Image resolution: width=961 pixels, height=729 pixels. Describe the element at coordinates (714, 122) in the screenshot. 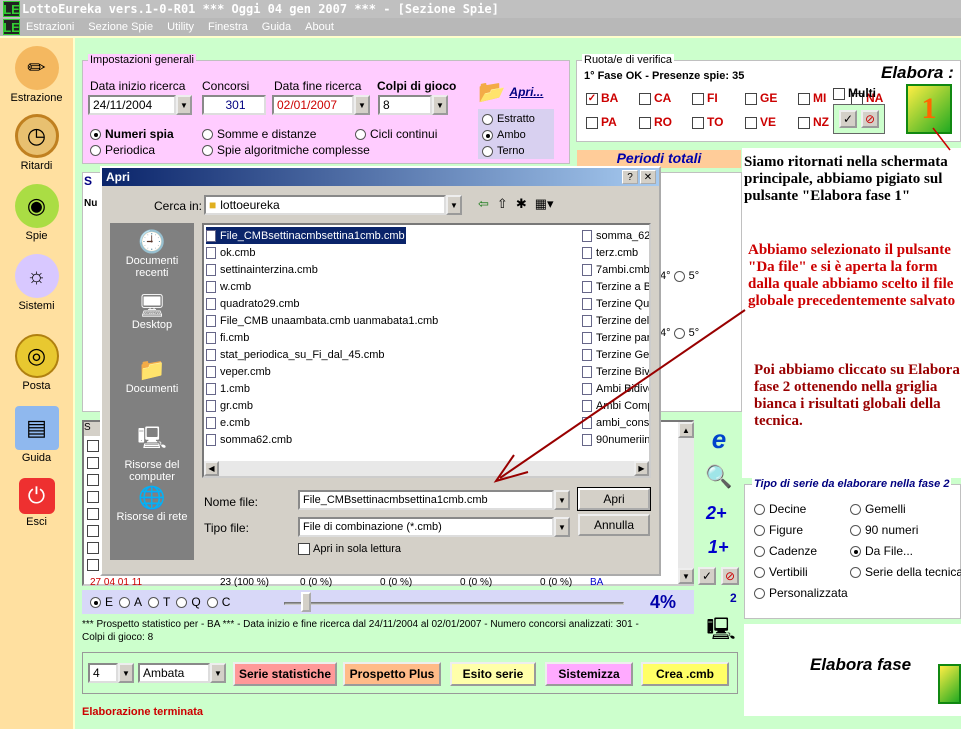

I see `wheel-to: TO` at that location.